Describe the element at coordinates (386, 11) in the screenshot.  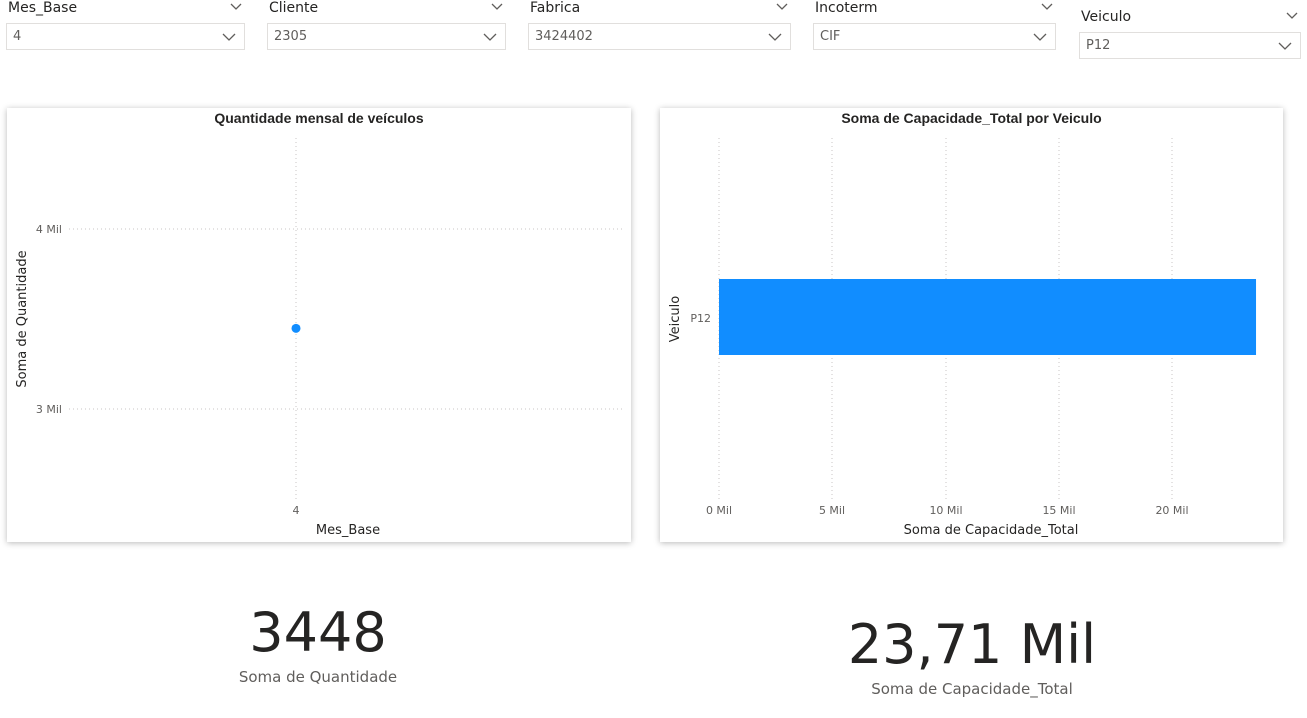
I see `slicer-header: Cliente` at that location.